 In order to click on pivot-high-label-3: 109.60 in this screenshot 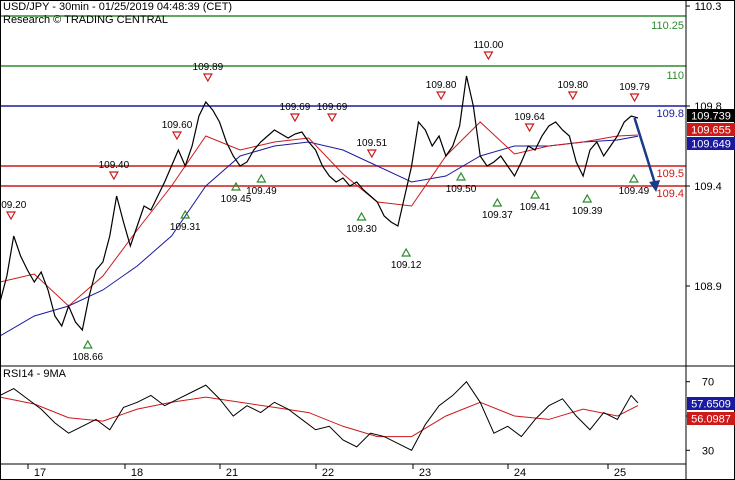, I will do `click(177, 125)`.